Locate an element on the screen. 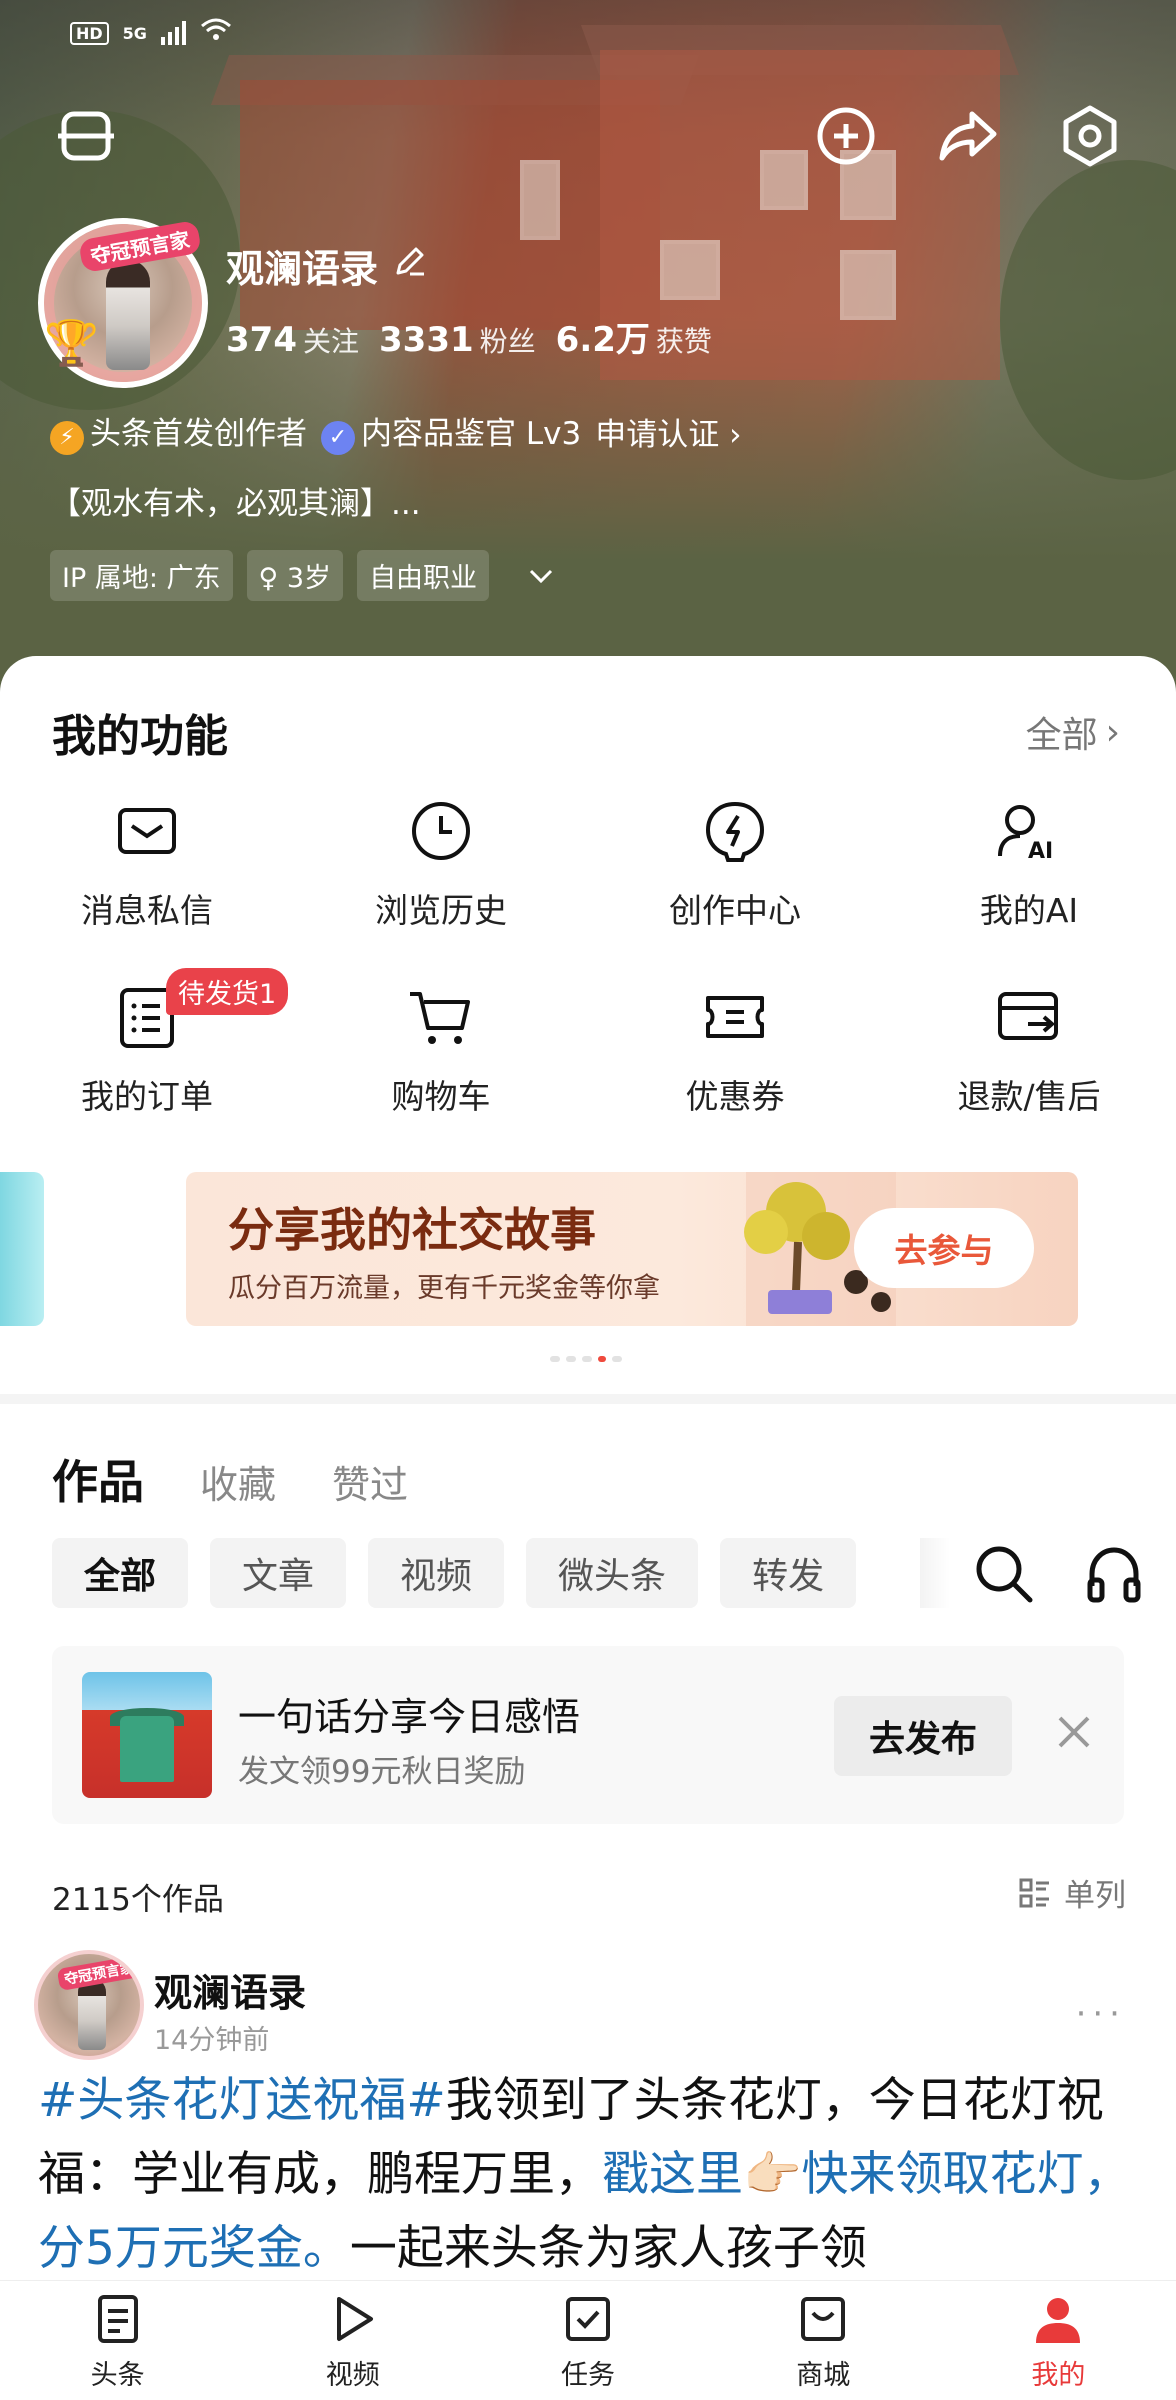 The width and height of the screenshot is (1176, 2400). chips-overflow-fade is located at coordinates (935, 1573).